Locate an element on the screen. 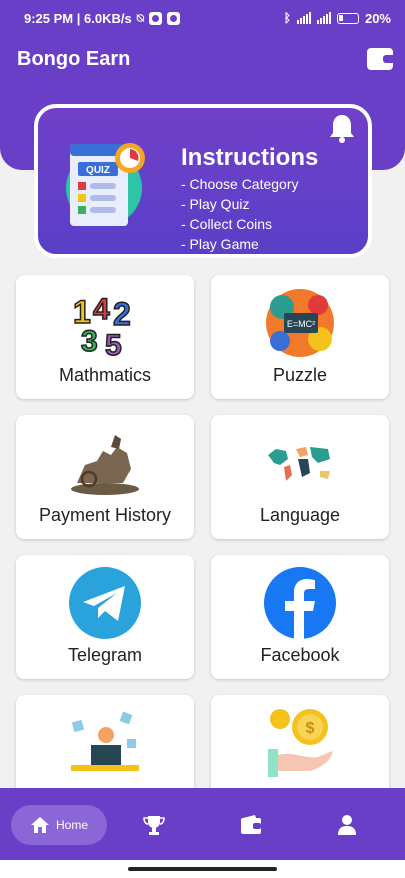  svg-text: 4 is located at coordinates (101, 309).